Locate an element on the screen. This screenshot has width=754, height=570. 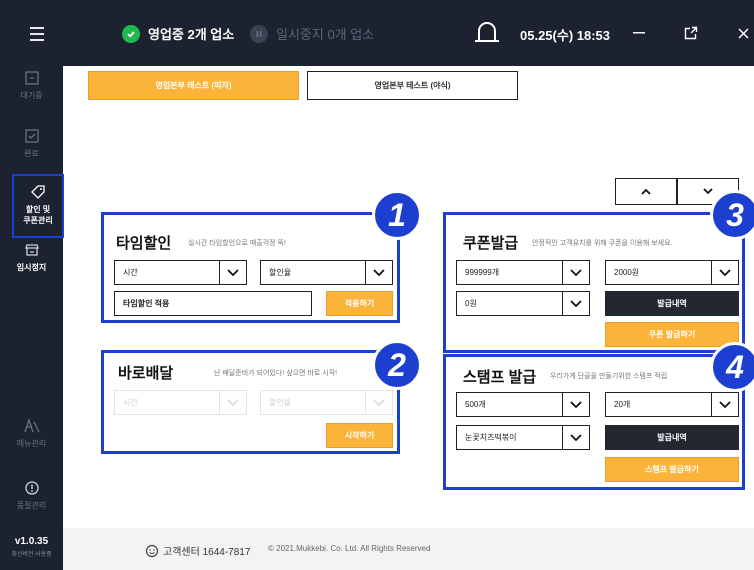
hamburger-menu-icon is located at coordinates (38, 34).